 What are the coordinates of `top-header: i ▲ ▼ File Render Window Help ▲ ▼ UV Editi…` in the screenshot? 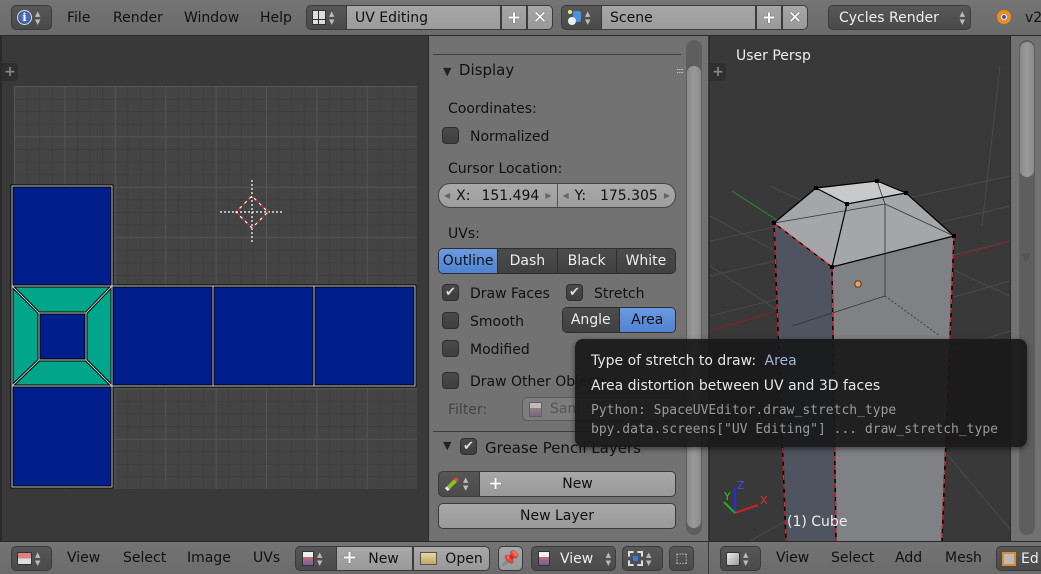 It's located at (520, 18).